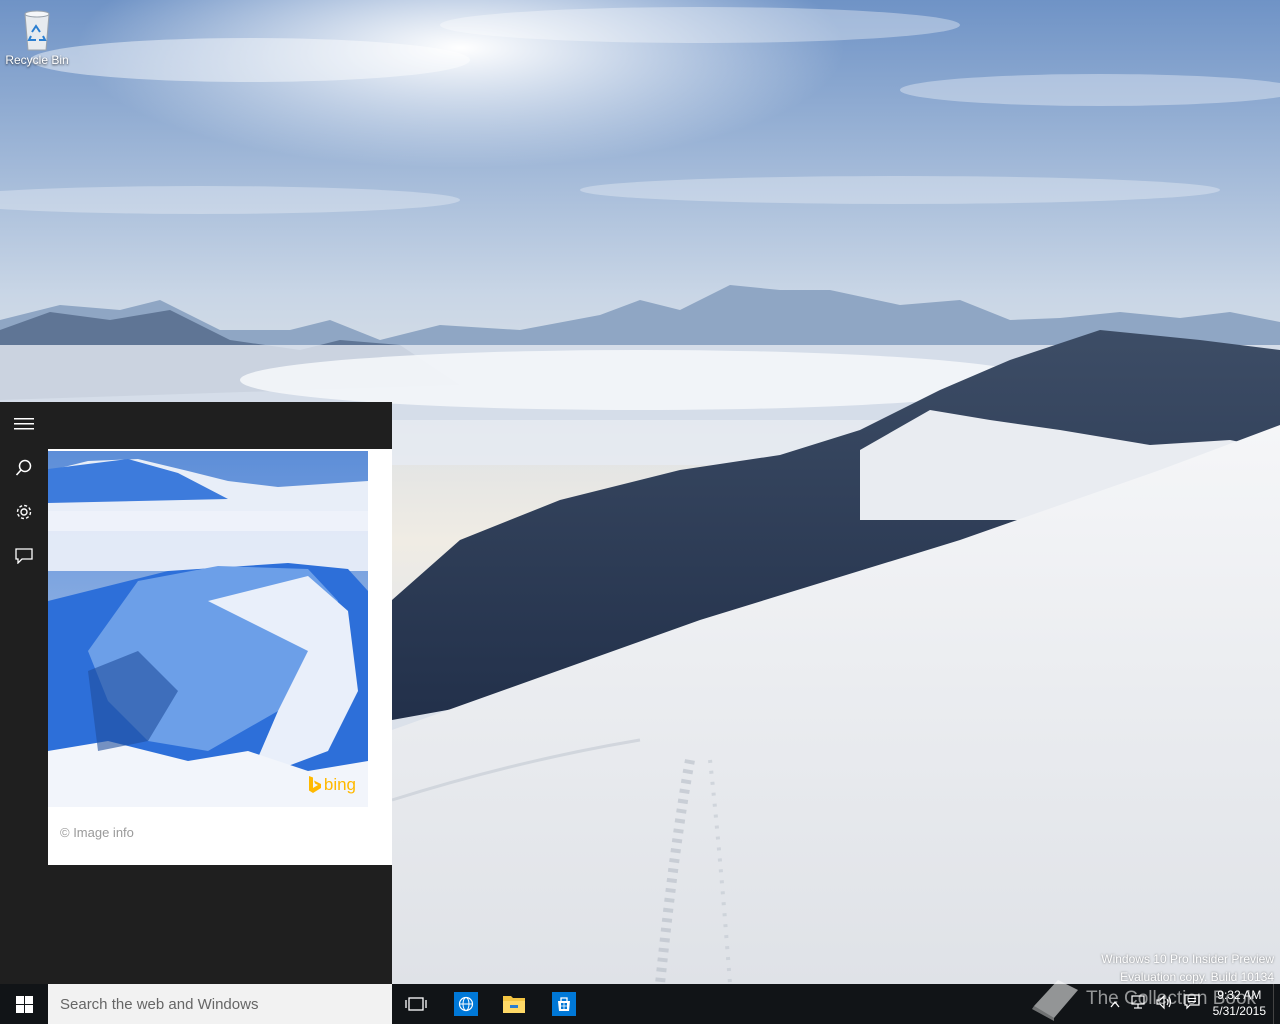  I want to click on gear-icon, so click(24, 512).